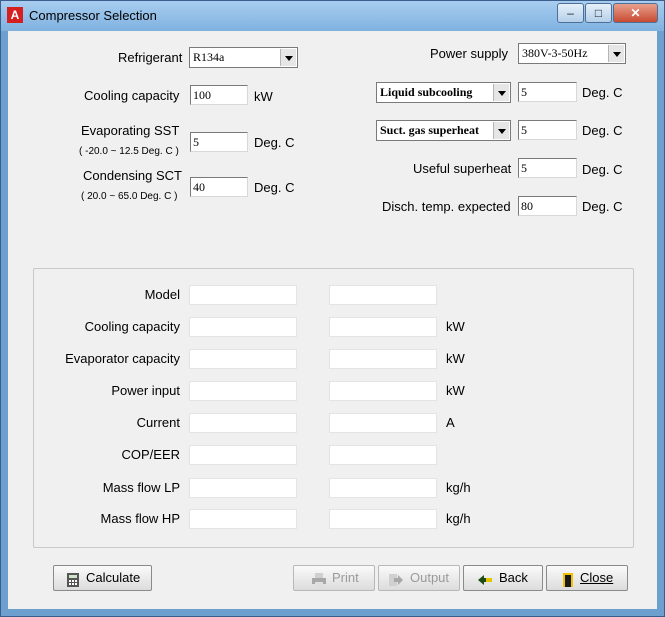 The height and width of the screenshot is (617, 665). Describe the element at coordinates (274, 187) in the screenshot. I see `condensing-sct-unit: Deg. C` at that location.